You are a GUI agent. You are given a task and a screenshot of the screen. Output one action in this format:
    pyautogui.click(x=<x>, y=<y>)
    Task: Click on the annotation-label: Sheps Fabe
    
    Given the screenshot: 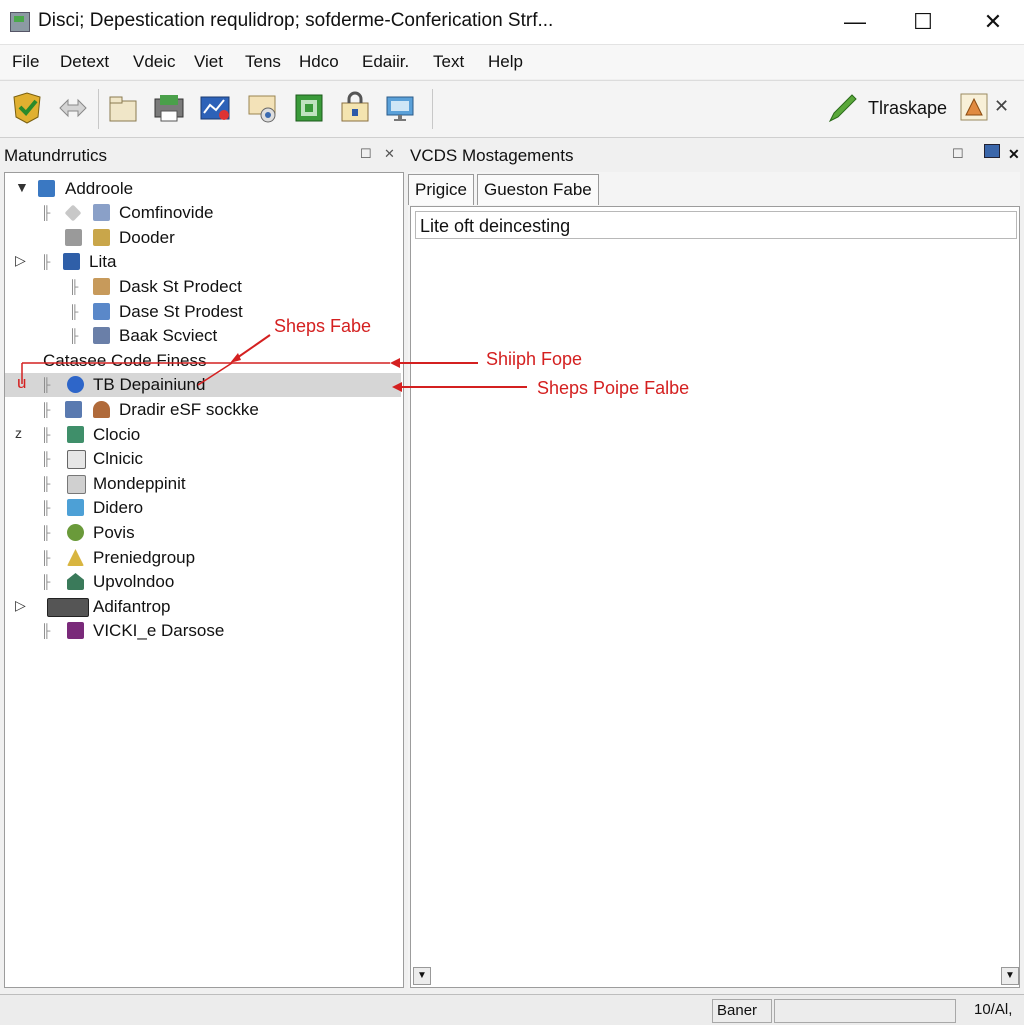 What is the action you would take?
    pyautogui.click(x=323, y=326)
    